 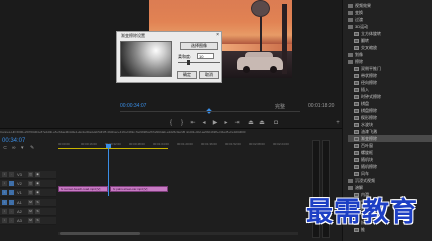 I want to click on effects-item: 螺旋框, so click(x=390, y=152).